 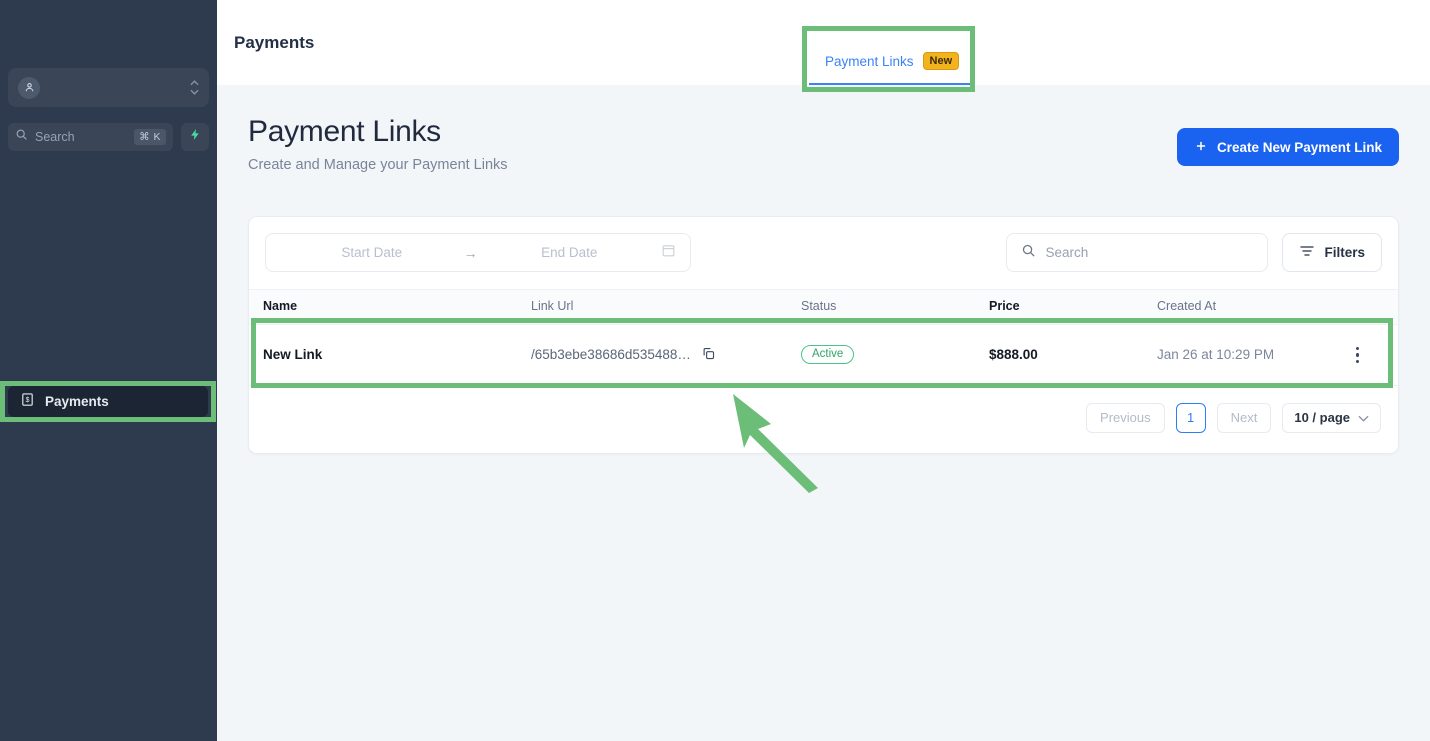 What do you see at coordinates (1244, 417) in the screenshot?
I see `pagination-next-button: Next` at bounding box center [1244, 417].